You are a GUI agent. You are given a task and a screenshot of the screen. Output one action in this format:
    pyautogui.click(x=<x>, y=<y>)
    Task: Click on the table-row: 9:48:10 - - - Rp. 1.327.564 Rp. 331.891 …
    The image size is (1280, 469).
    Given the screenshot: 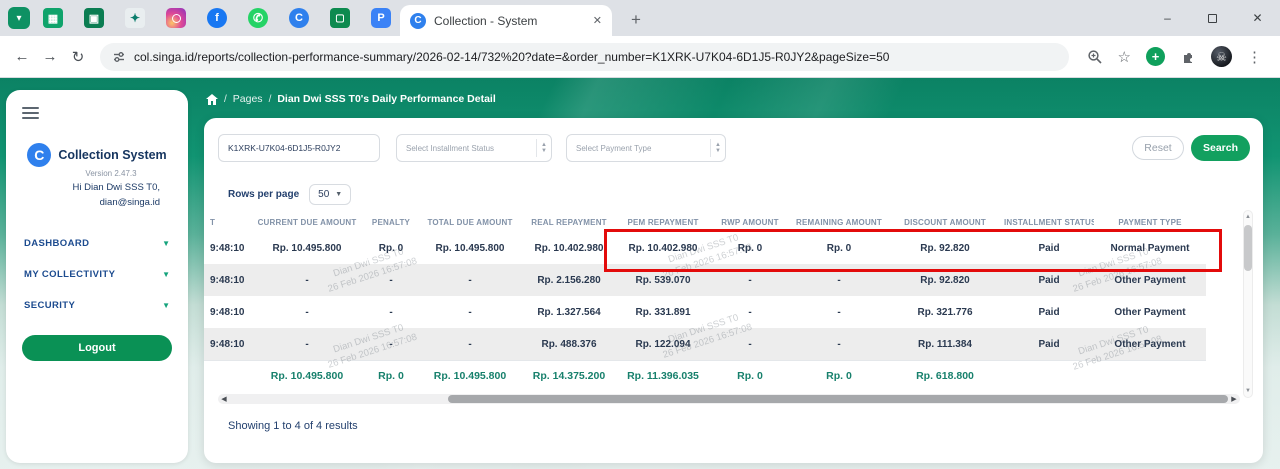 What is the action you would take?
    pyautogui.click(x=705, y=312)
    